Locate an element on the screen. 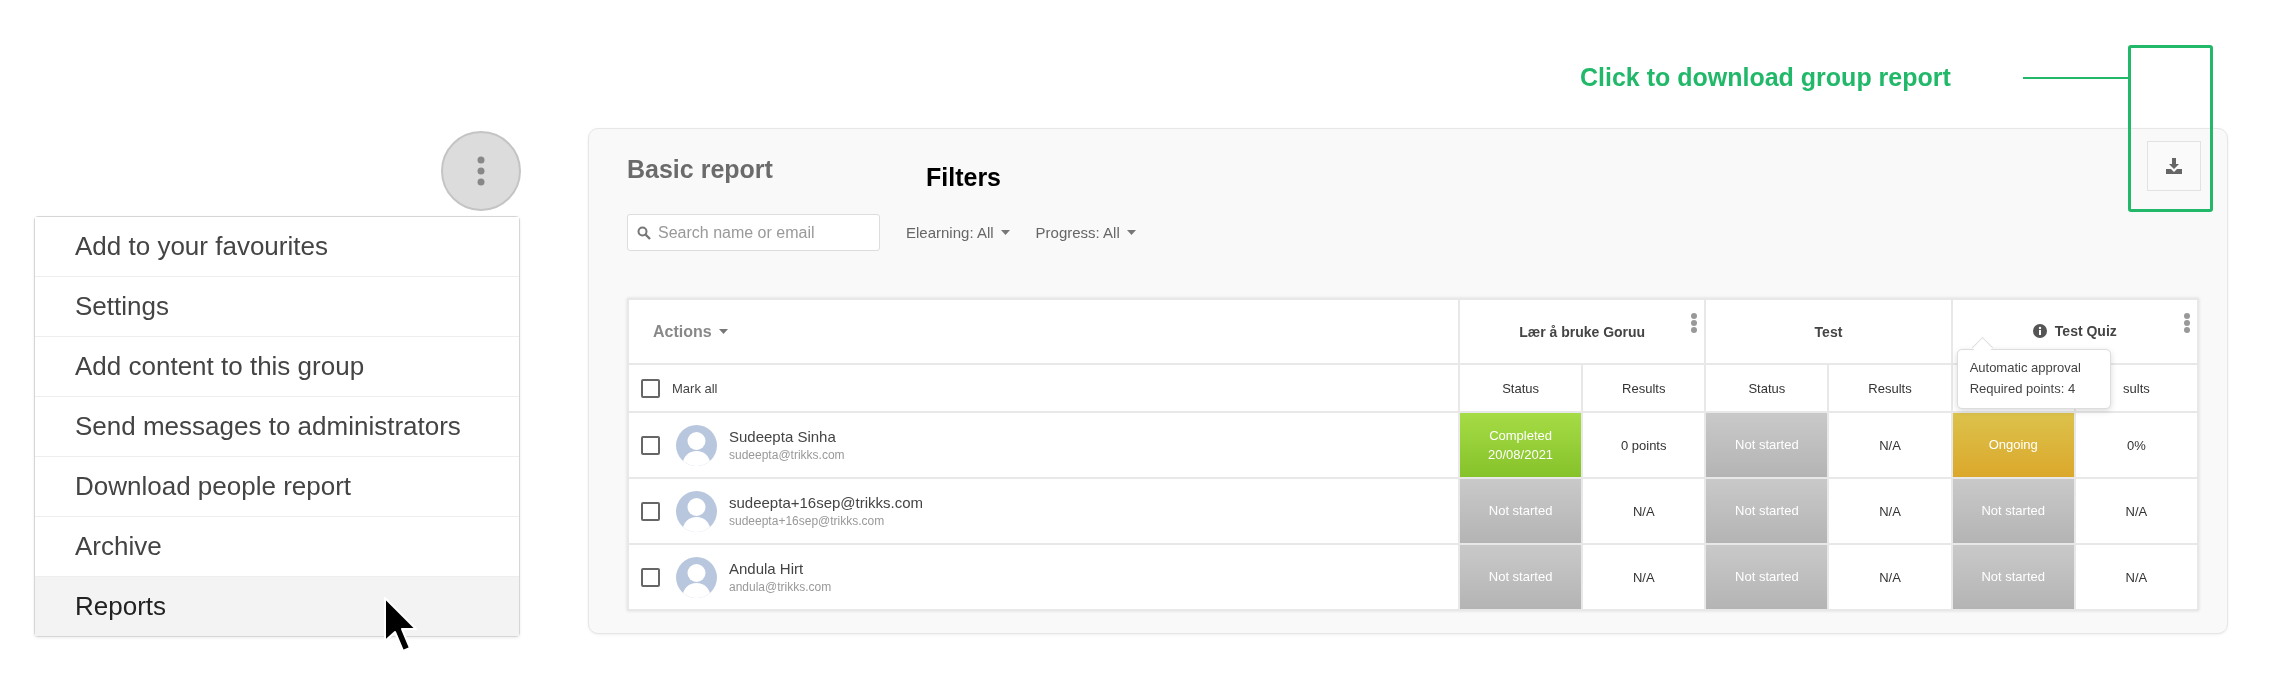 Image resolution: width=2273 pixels, height=682 pixels. menu-item: Send messages to administrators is located at coordinates (277, 427).